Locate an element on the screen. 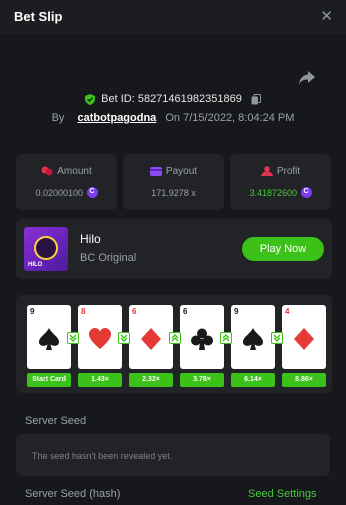 This screenshot has width=346, height=505. server-seed-text: The seed hasn't been revealed yet. is located at coordinates (102, 456).